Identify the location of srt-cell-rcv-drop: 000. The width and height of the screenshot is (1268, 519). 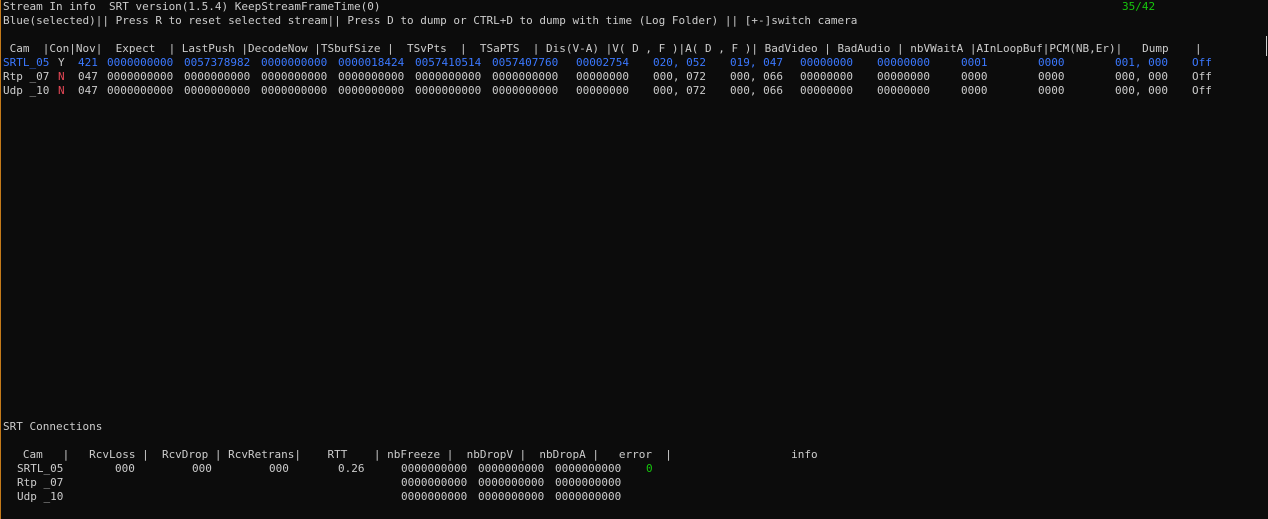
(202, 468).